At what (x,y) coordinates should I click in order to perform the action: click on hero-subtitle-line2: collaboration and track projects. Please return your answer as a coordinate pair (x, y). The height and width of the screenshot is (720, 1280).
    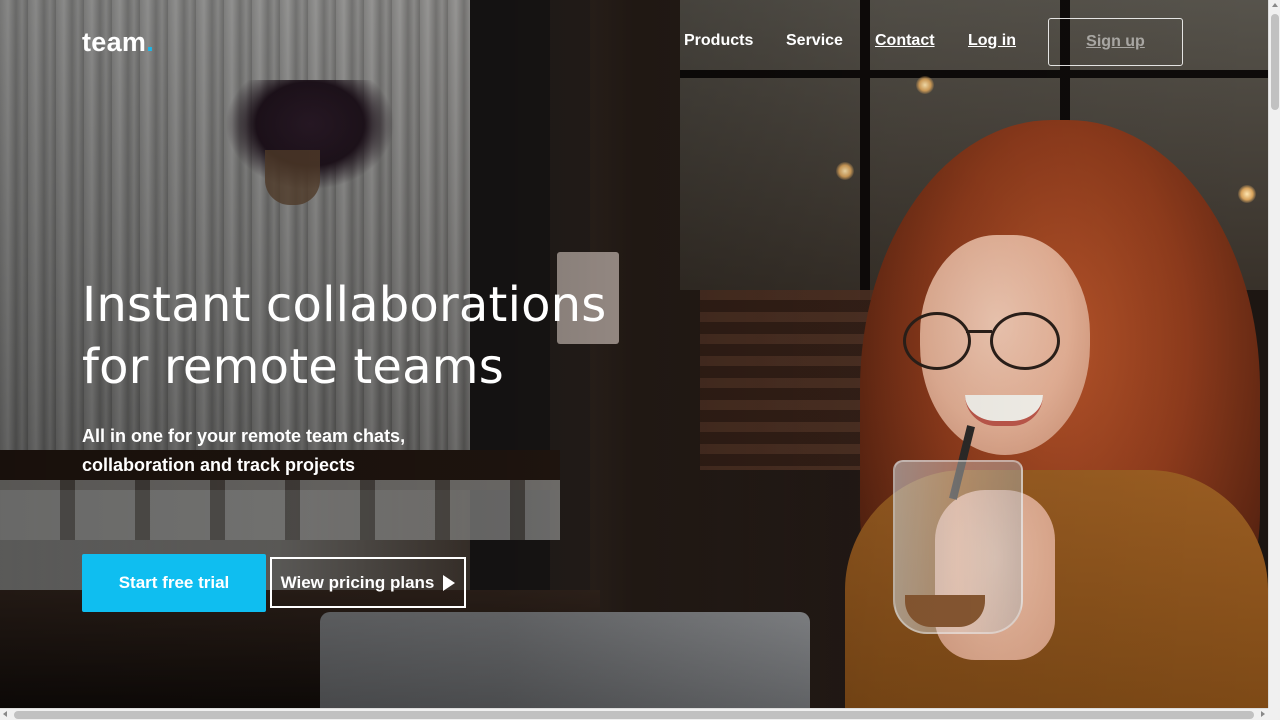
    Looking at the image, I should click on (219, 465).